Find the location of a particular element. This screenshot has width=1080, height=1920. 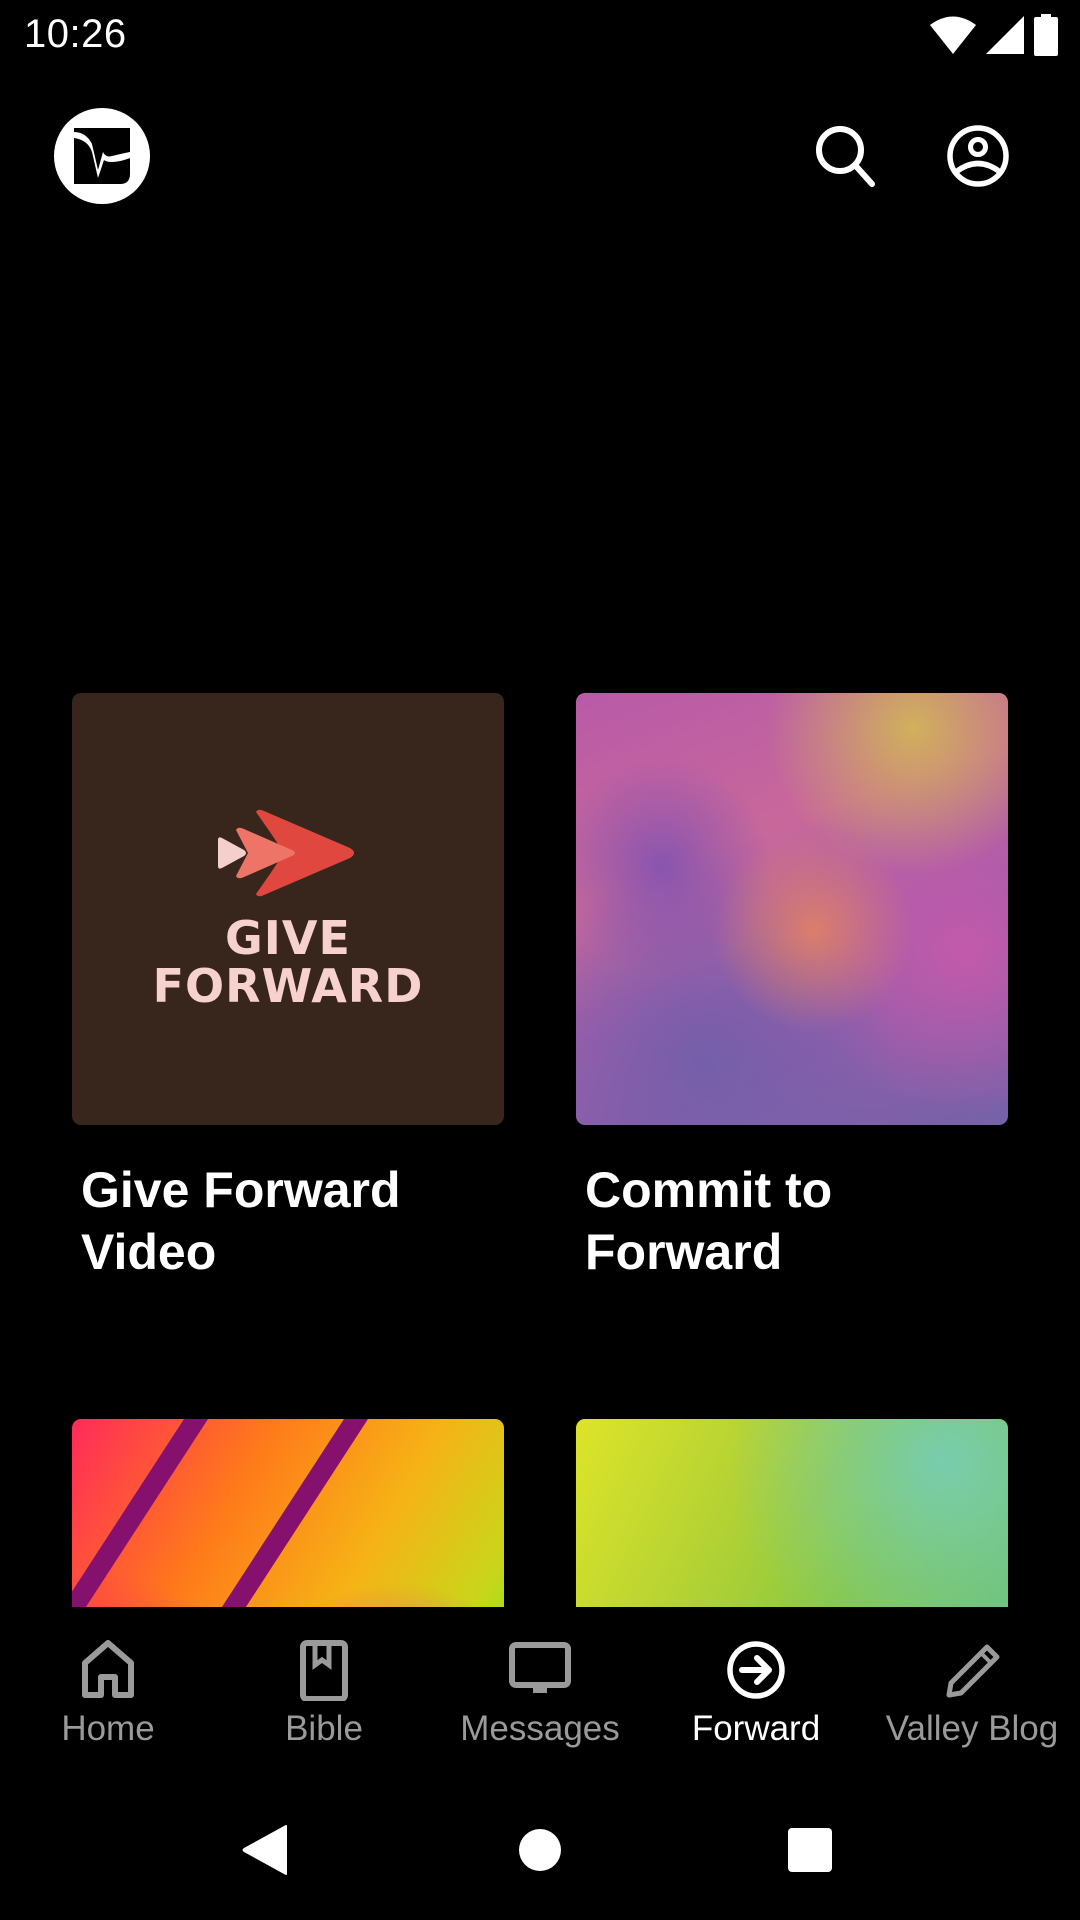

nav-label: Forward is located at coordinates (756, 1728).